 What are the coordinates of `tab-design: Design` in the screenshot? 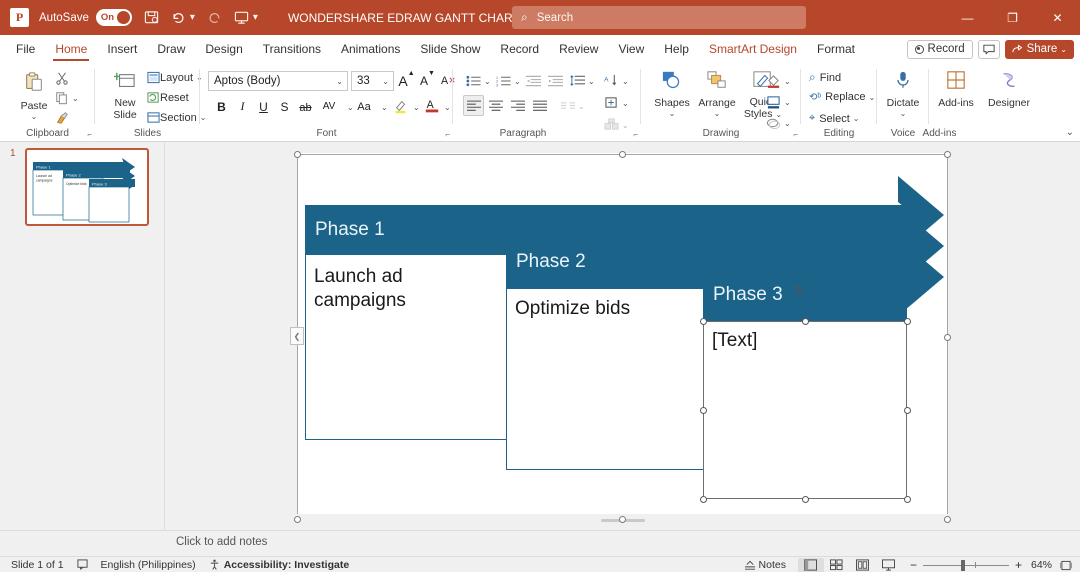 It's located at (223, 49).